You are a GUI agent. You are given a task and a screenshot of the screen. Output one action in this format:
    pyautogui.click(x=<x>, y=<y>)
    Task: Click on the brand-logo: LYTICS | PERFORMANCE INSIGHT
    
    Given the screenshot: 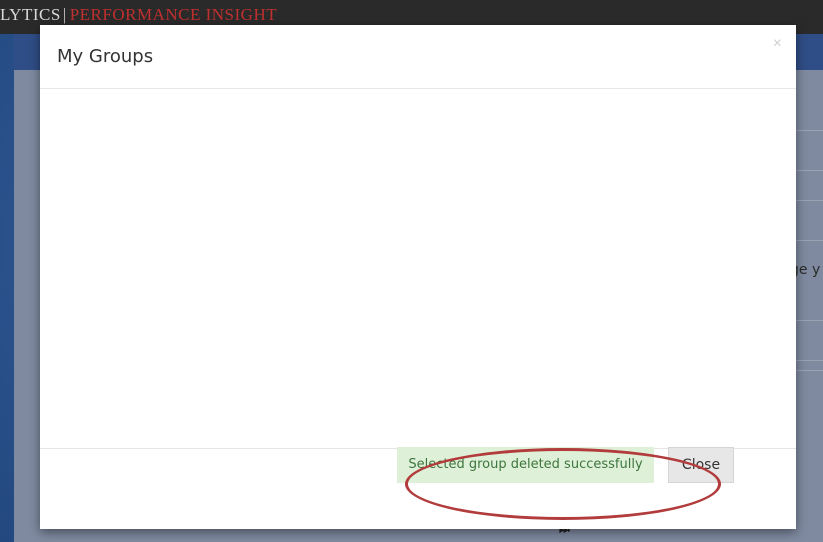 What is the action you would take?
    pyautogui.click(x=138, y=15)
    